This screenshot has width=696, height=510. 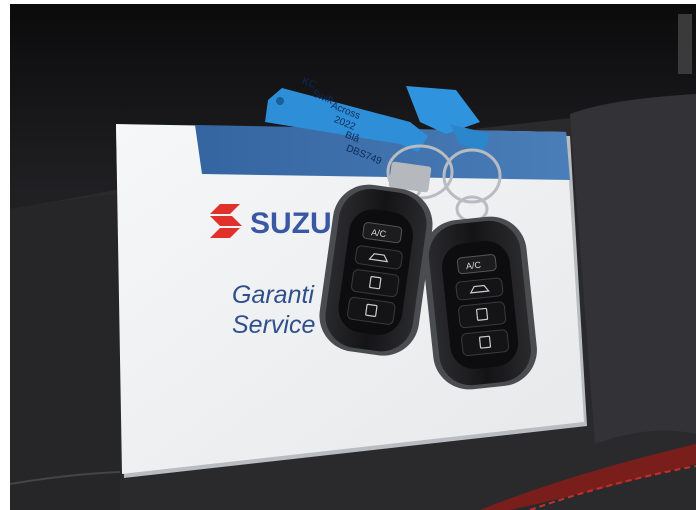 I want to click on booklet-title-line2: Service, so click(x=273, y=325).